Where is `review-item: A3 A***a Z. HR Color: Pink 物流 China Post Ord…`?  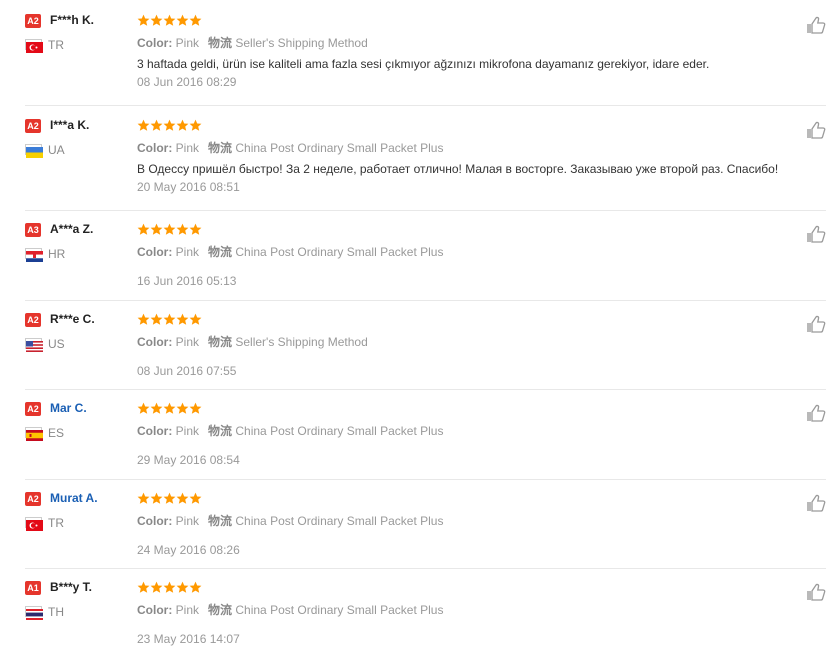
review-item: A3 A***a Z. HR Color: Pink 物流 China Post Ord… is located at coordinates (413, 264).